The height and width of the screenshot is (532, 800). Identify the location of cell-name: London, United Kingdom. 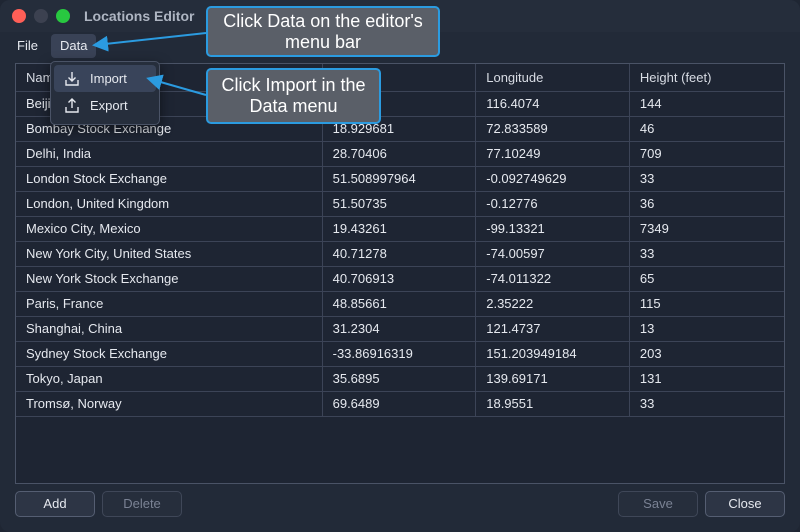
(169, 203).